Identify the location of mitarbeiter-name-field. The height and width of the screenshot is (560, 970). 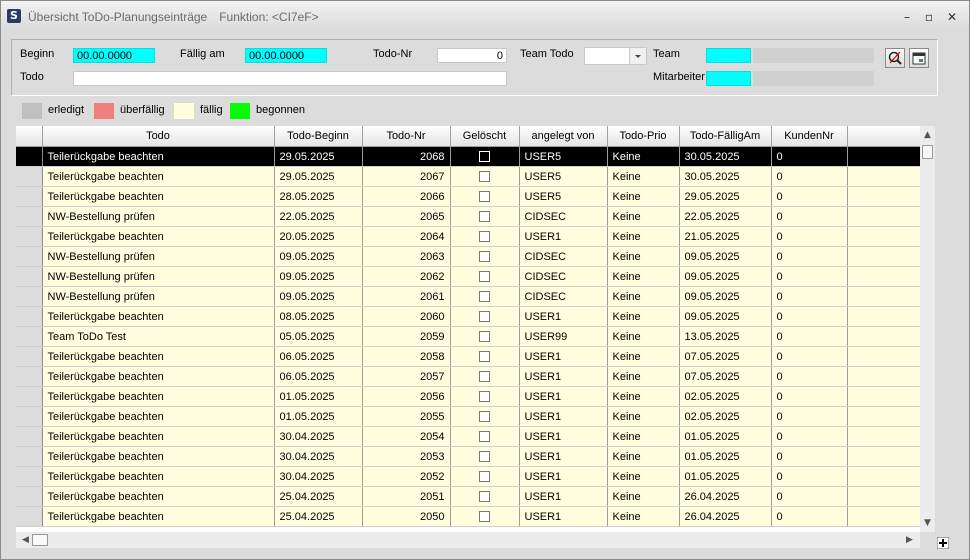
(813, 78).